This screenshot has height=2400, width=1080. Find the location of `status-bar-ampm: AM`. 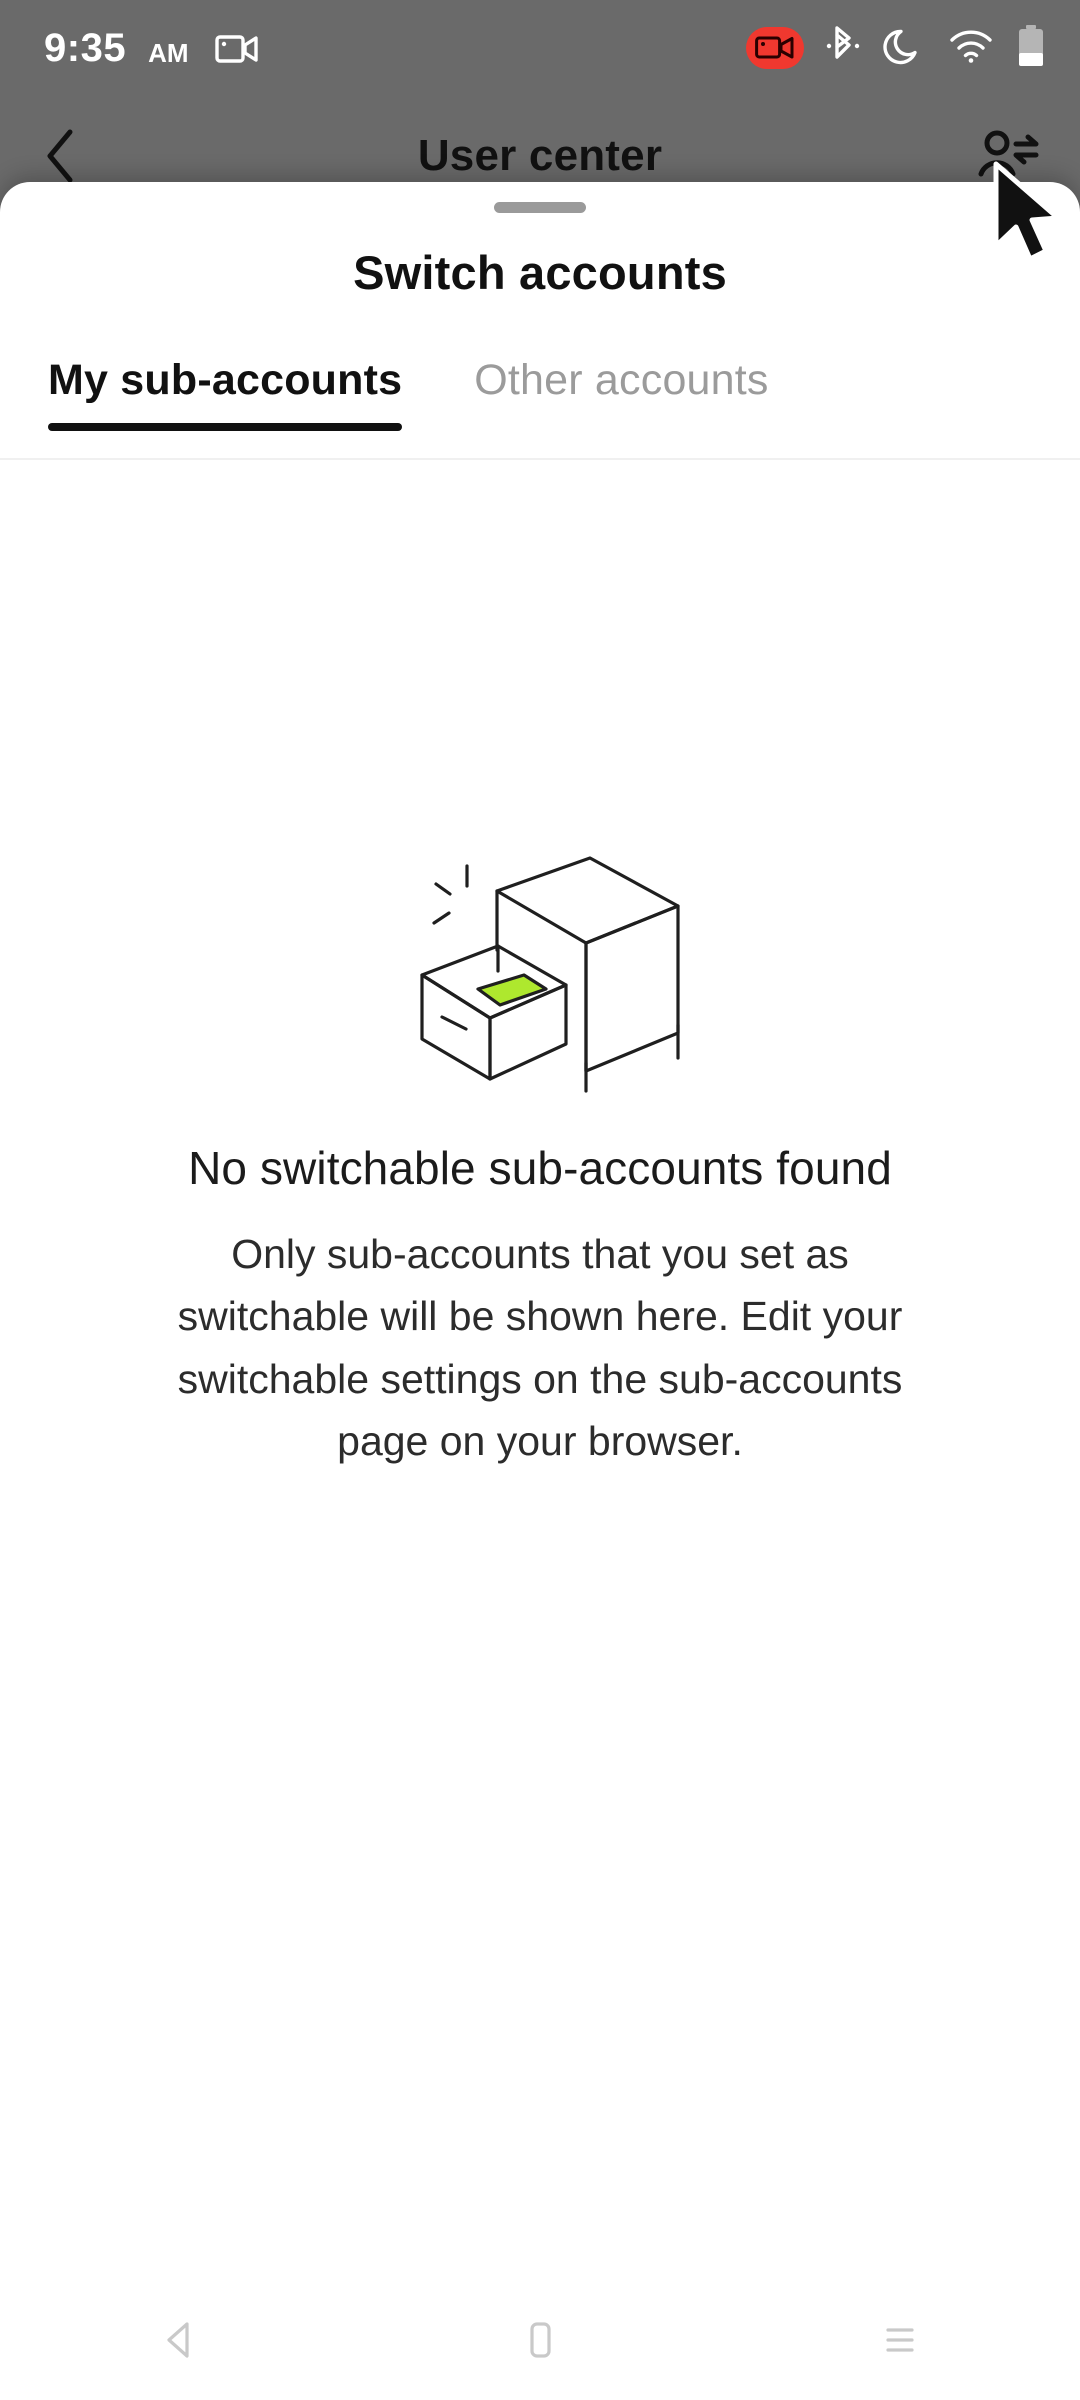

status-bar-ampm: AM is located at coordinates (168, 53).